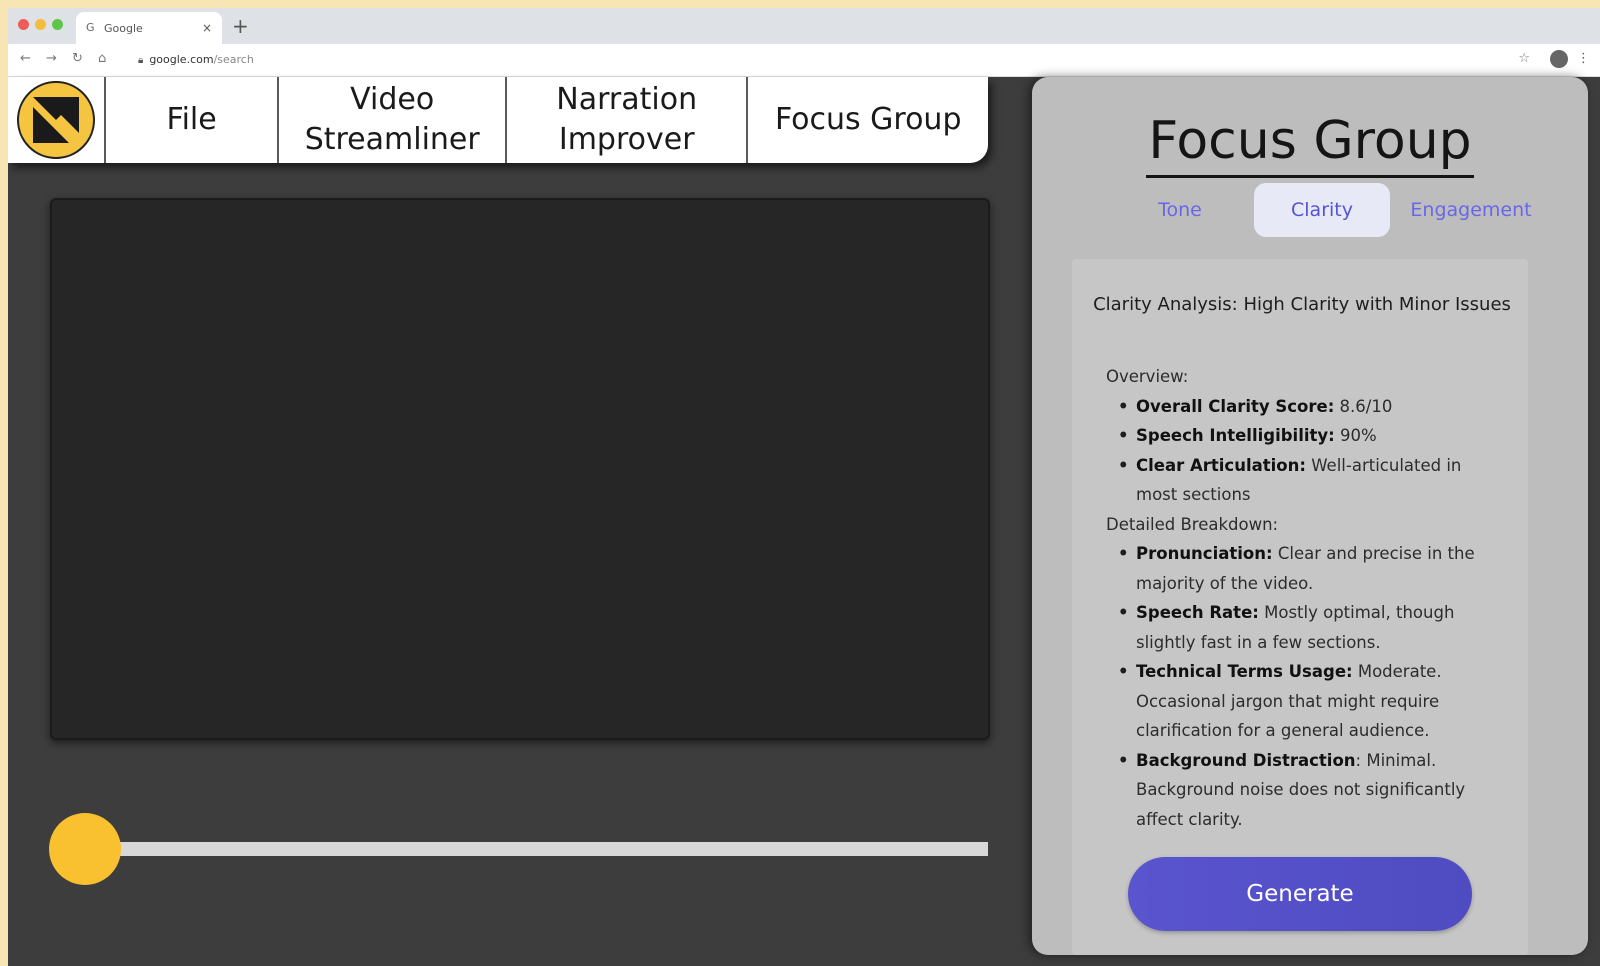 This screenshot has height=966, width=1600. I want to click on profile-avatar, so click(1559, 59).